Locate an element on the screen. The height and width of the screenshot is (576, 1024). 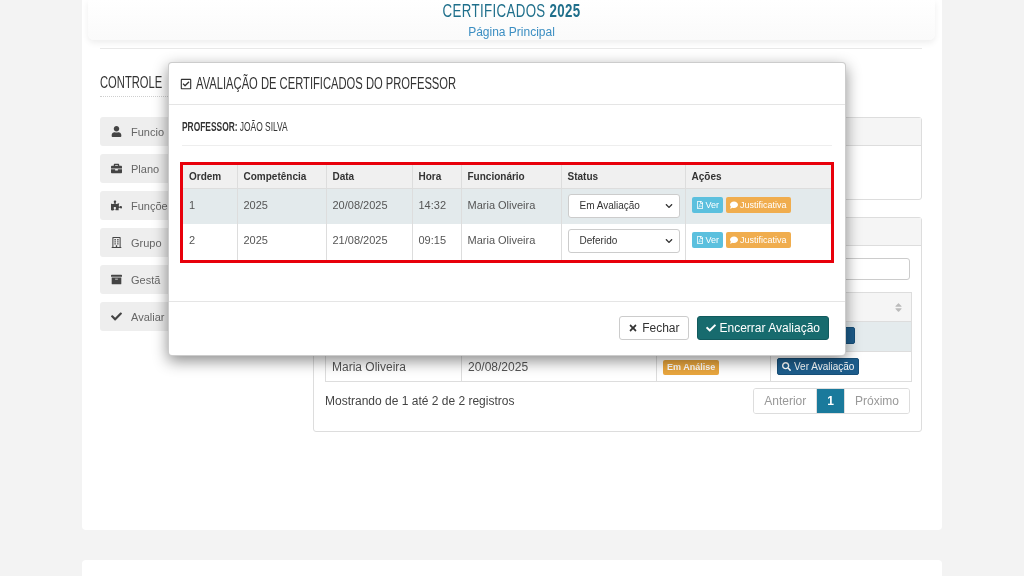
sort-icon is located at coordinates (898, 308).